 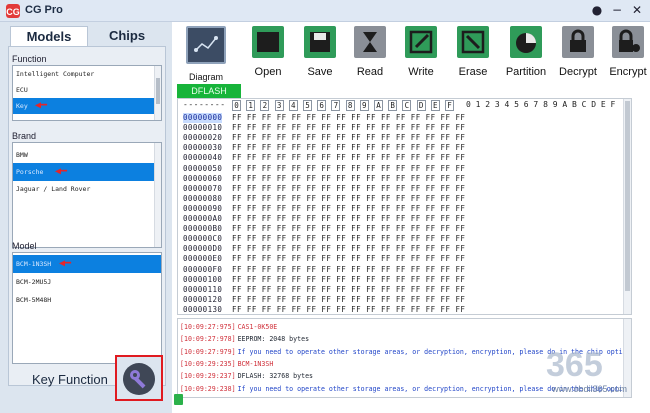 What do you see at coordinates (41, 105) in the screenshot?
I see `red-arrow-icon: ◀━` at bounding box center [41, 105].